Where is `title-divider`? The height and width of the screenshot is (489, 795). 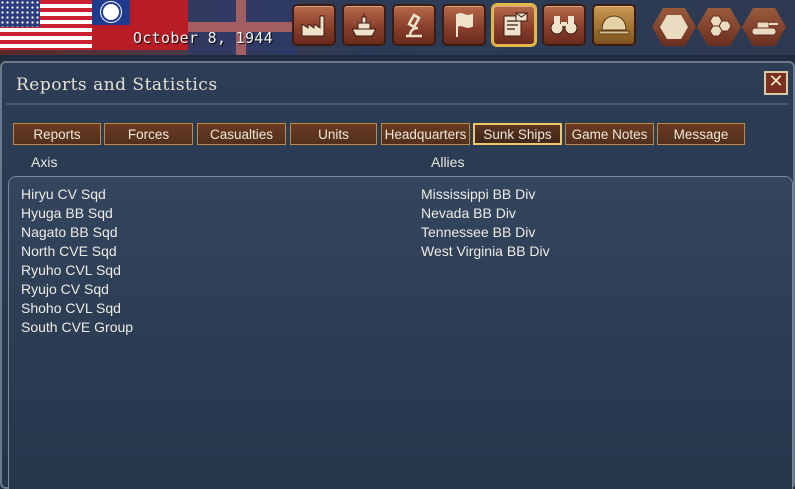 title-divider is located at coordinates (397, 104).